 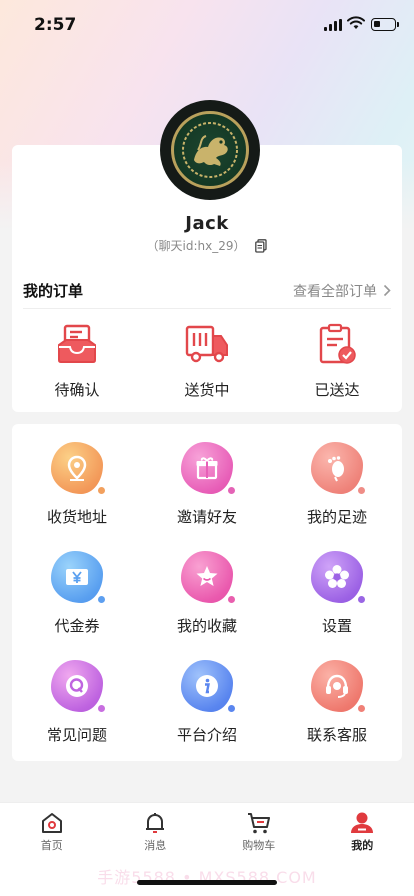 I want to click on order-status-row: 待确认 送货中 已送达, so click(x=207, y=360).